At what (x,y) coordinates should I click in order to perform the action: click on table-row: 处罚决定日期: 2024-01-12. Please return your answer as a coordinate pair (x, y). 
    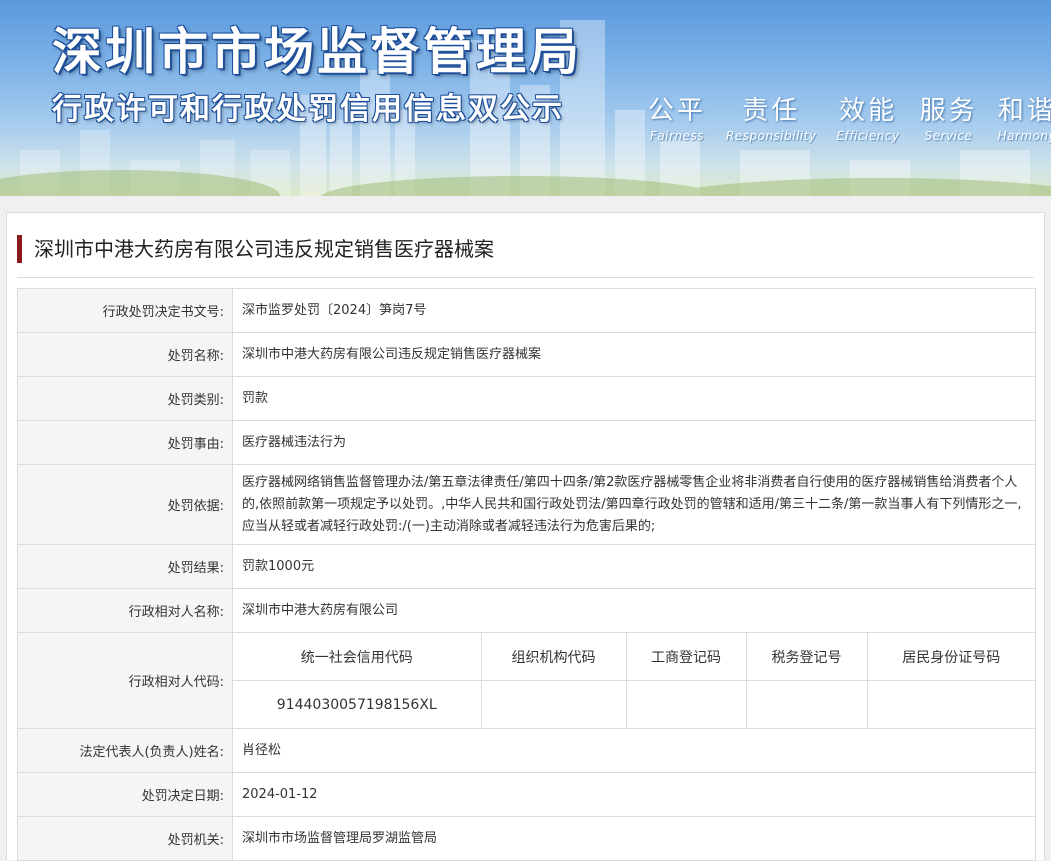
    Looking at the image, I should click on (526, 794).